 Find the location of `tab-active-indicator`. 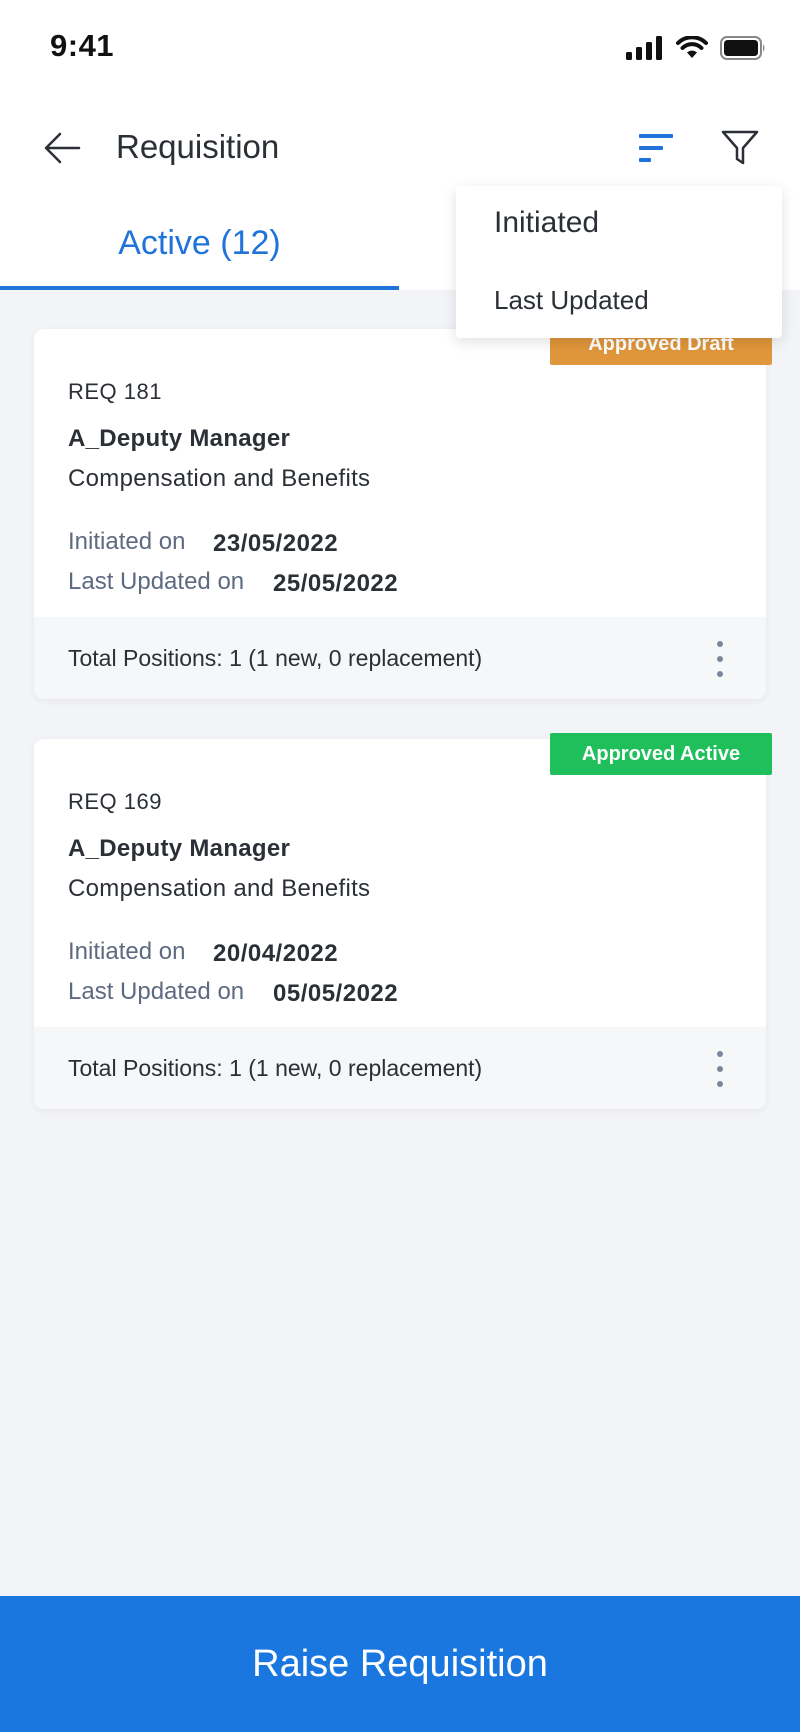

tab-active-indicator is located at coordinates (199, 288).